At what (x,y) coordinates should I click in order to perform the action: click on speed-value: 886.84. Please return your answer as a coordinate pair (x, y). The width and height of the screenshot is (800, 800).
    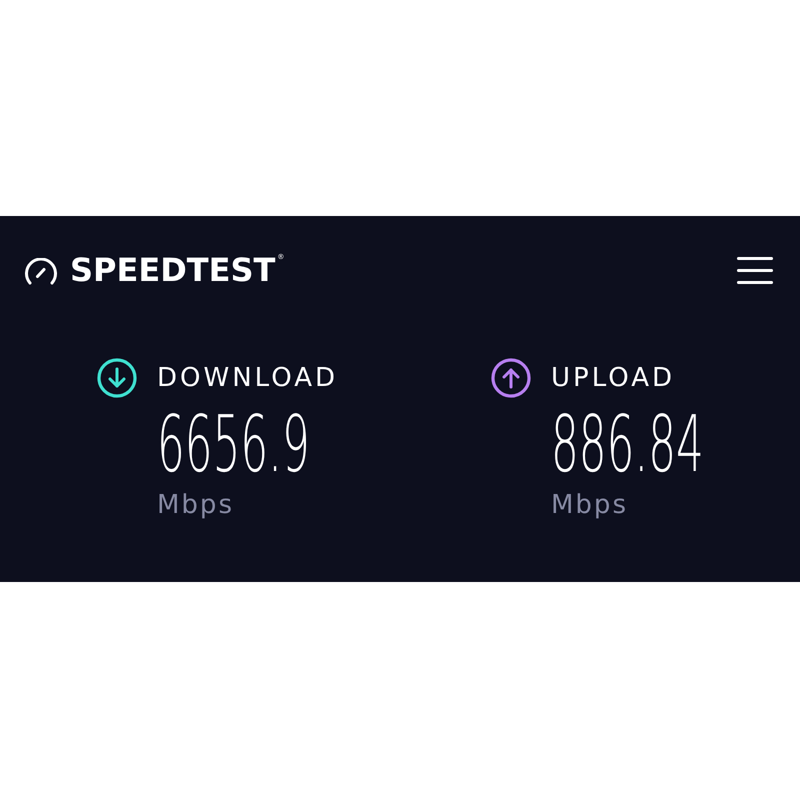
    Looking at the image, I should click on (627, 445).